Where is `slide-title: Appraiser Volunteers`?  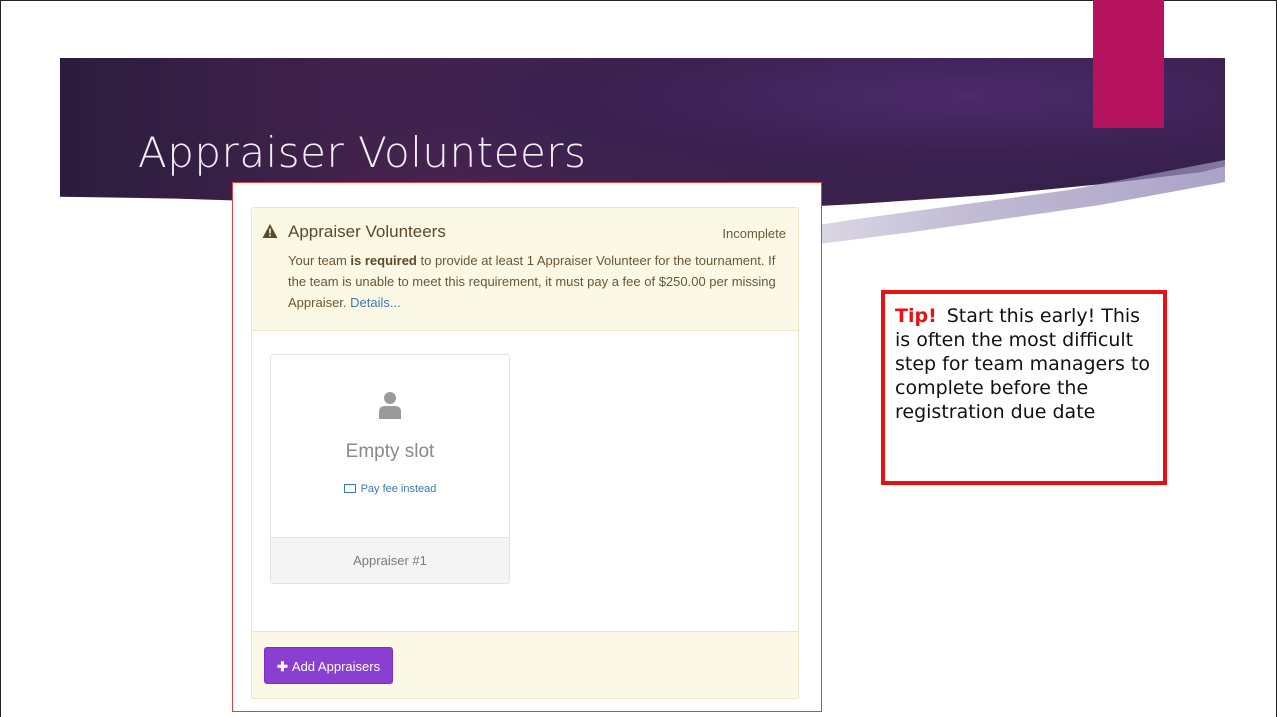
slide-title: Appraiser Volunteers is located at coordinates (362, 152).